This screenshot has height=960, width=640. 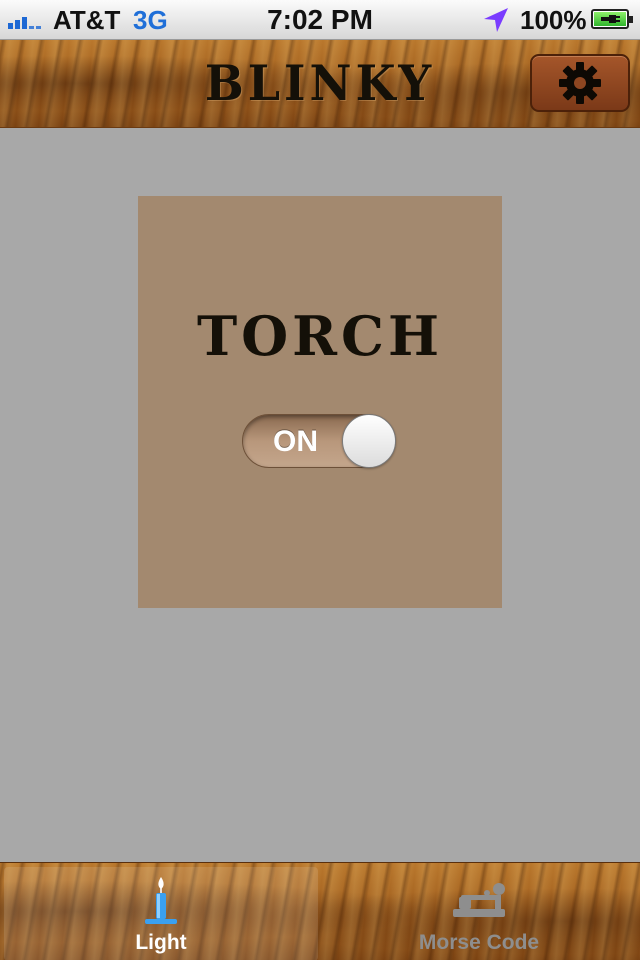 I want to click on tab-light: Light, so click(x=161, y=913).